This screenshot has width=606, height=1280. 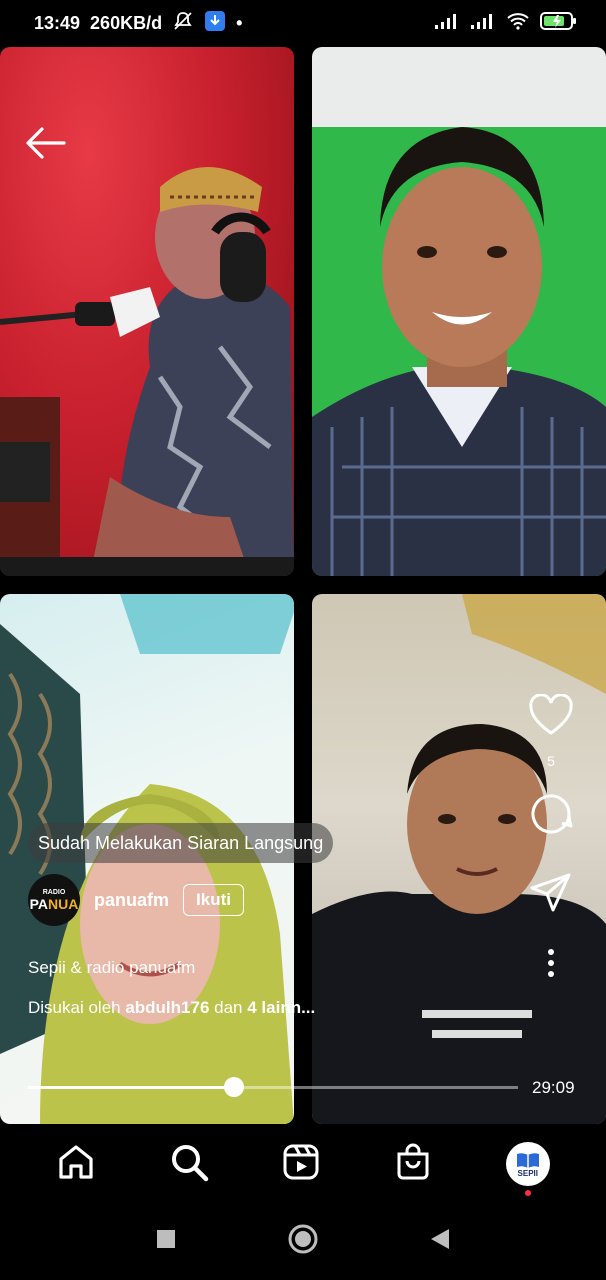 What do you see at coordinates (527, 1173) in the screenshot?
I see `profile-logo-text: SEPII` at bounding box center [527, 1173].